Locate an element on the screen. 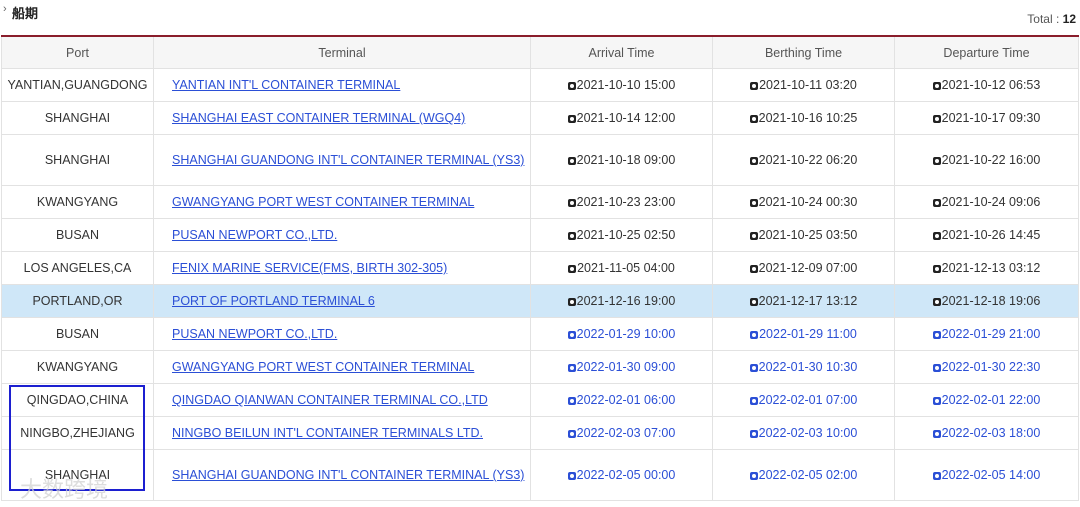 This screenshot has height=507, width=1080. departure-time-cell: 2022-02-03 18:00 is located at coordinates (986, 433).